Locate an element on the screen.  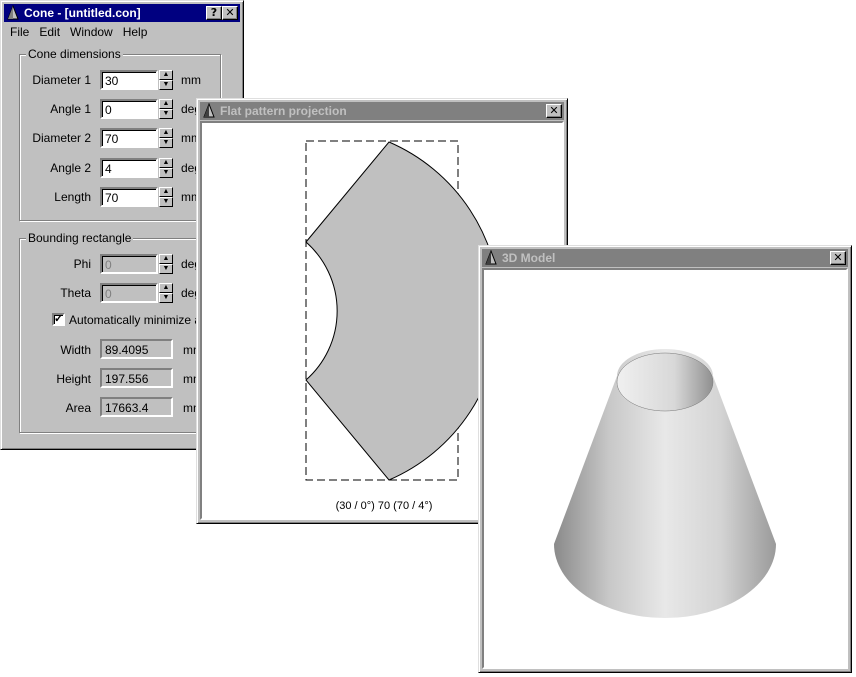
phi-input: 0 is located at coordinates (129, 264).